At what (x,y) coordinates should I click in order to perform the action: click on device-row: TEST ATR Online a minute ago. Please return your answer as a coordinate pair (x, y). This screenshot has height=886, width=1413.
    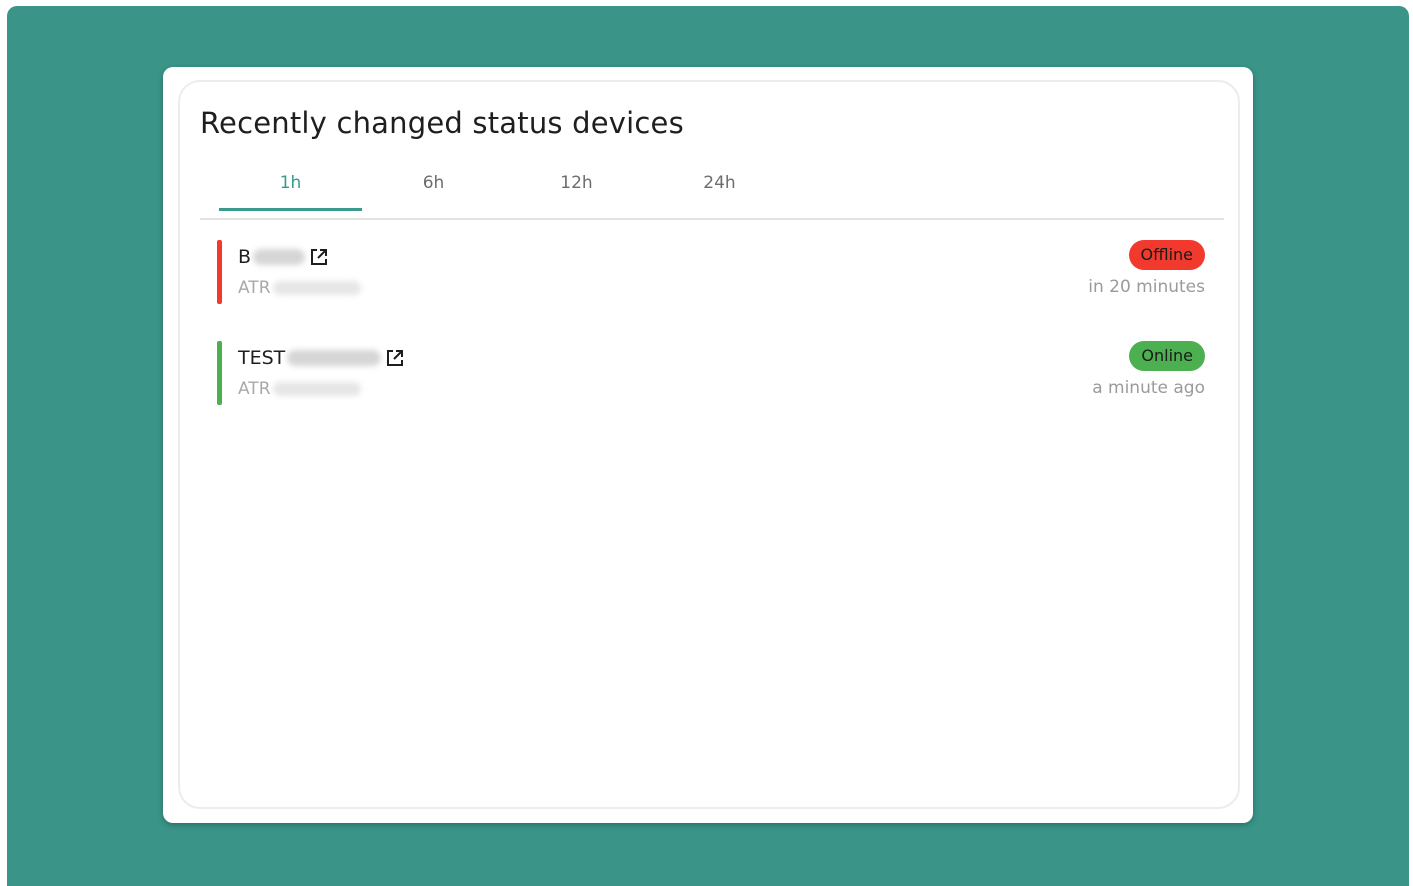
    Looking at the image, I should click on (711, 373).